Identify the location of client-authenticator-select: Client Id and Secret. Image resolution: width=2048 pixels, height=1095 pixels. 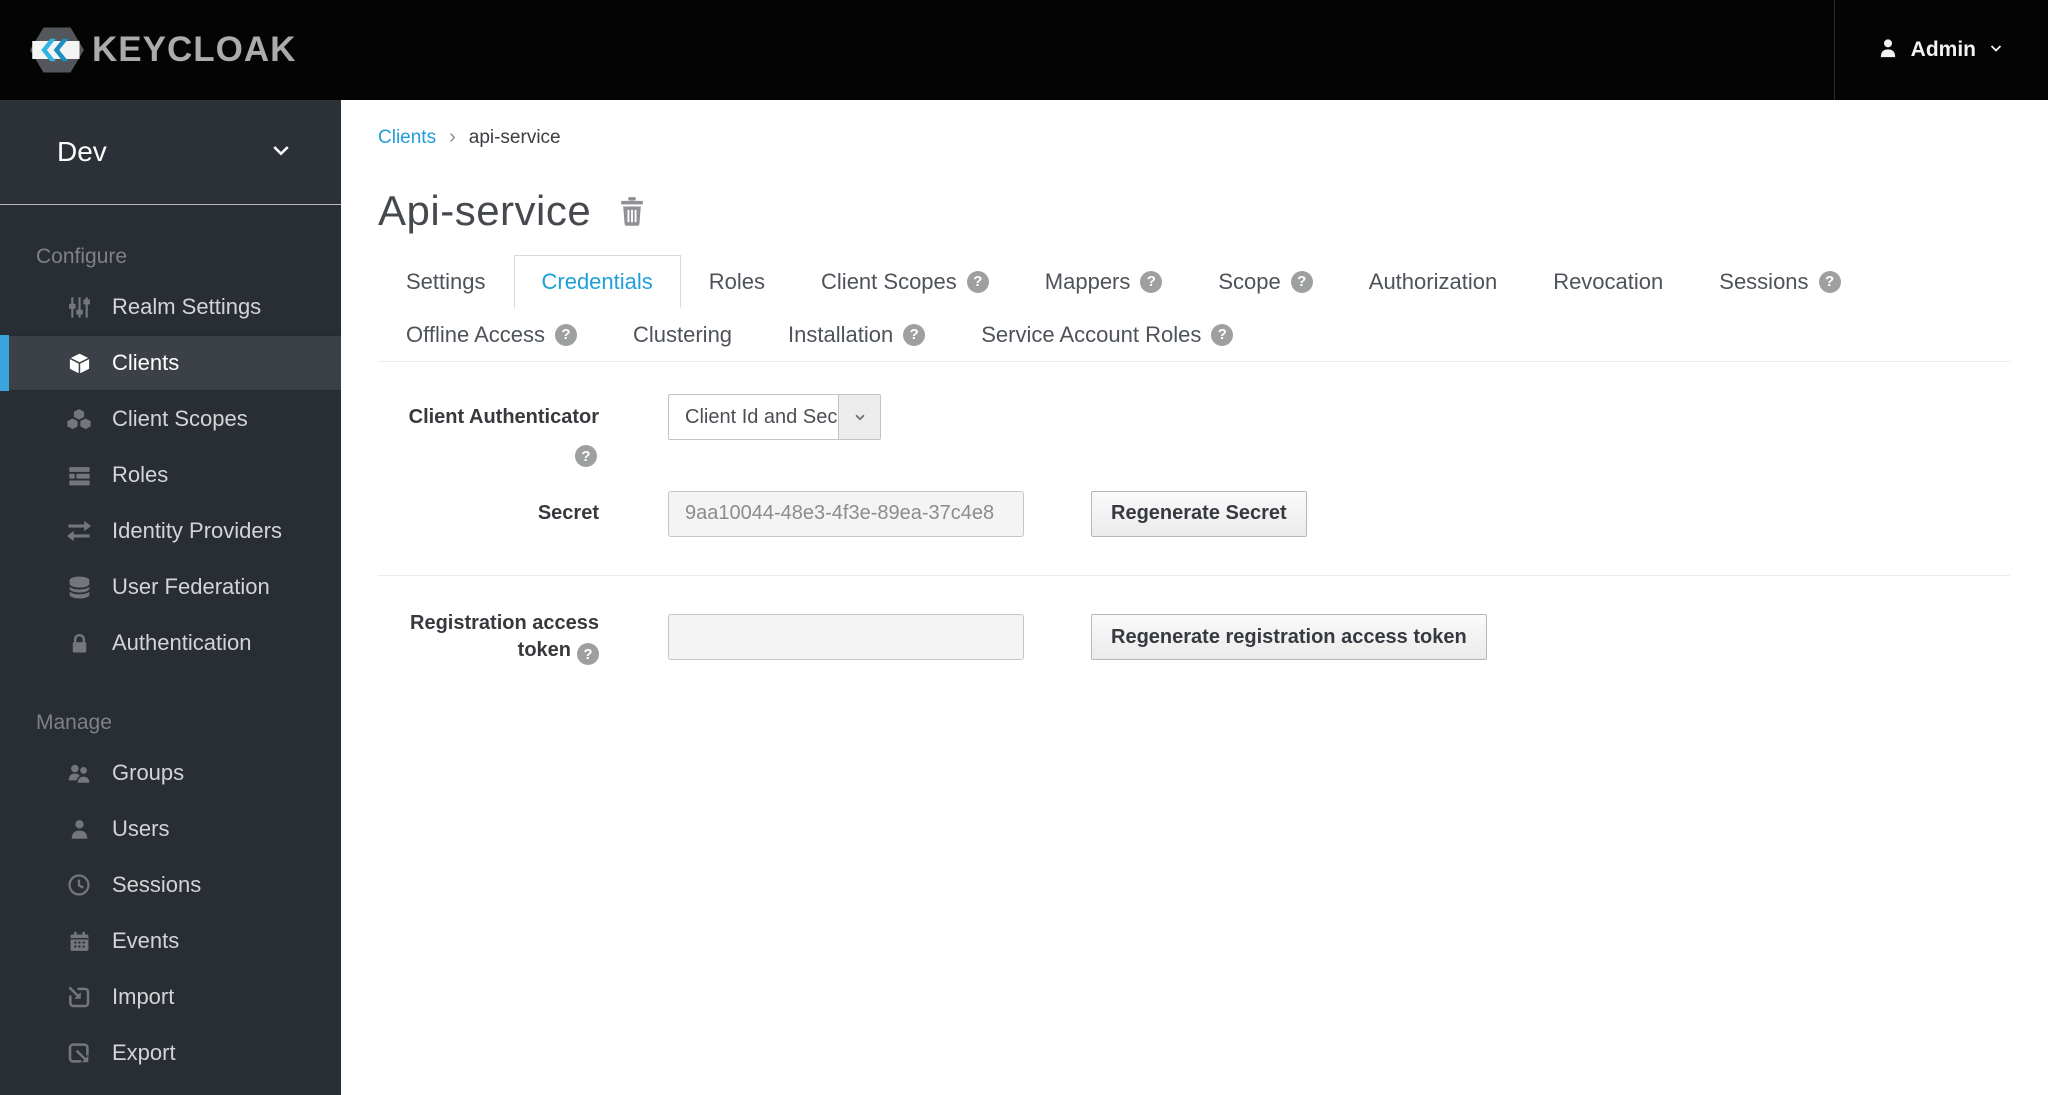
(774, 417).